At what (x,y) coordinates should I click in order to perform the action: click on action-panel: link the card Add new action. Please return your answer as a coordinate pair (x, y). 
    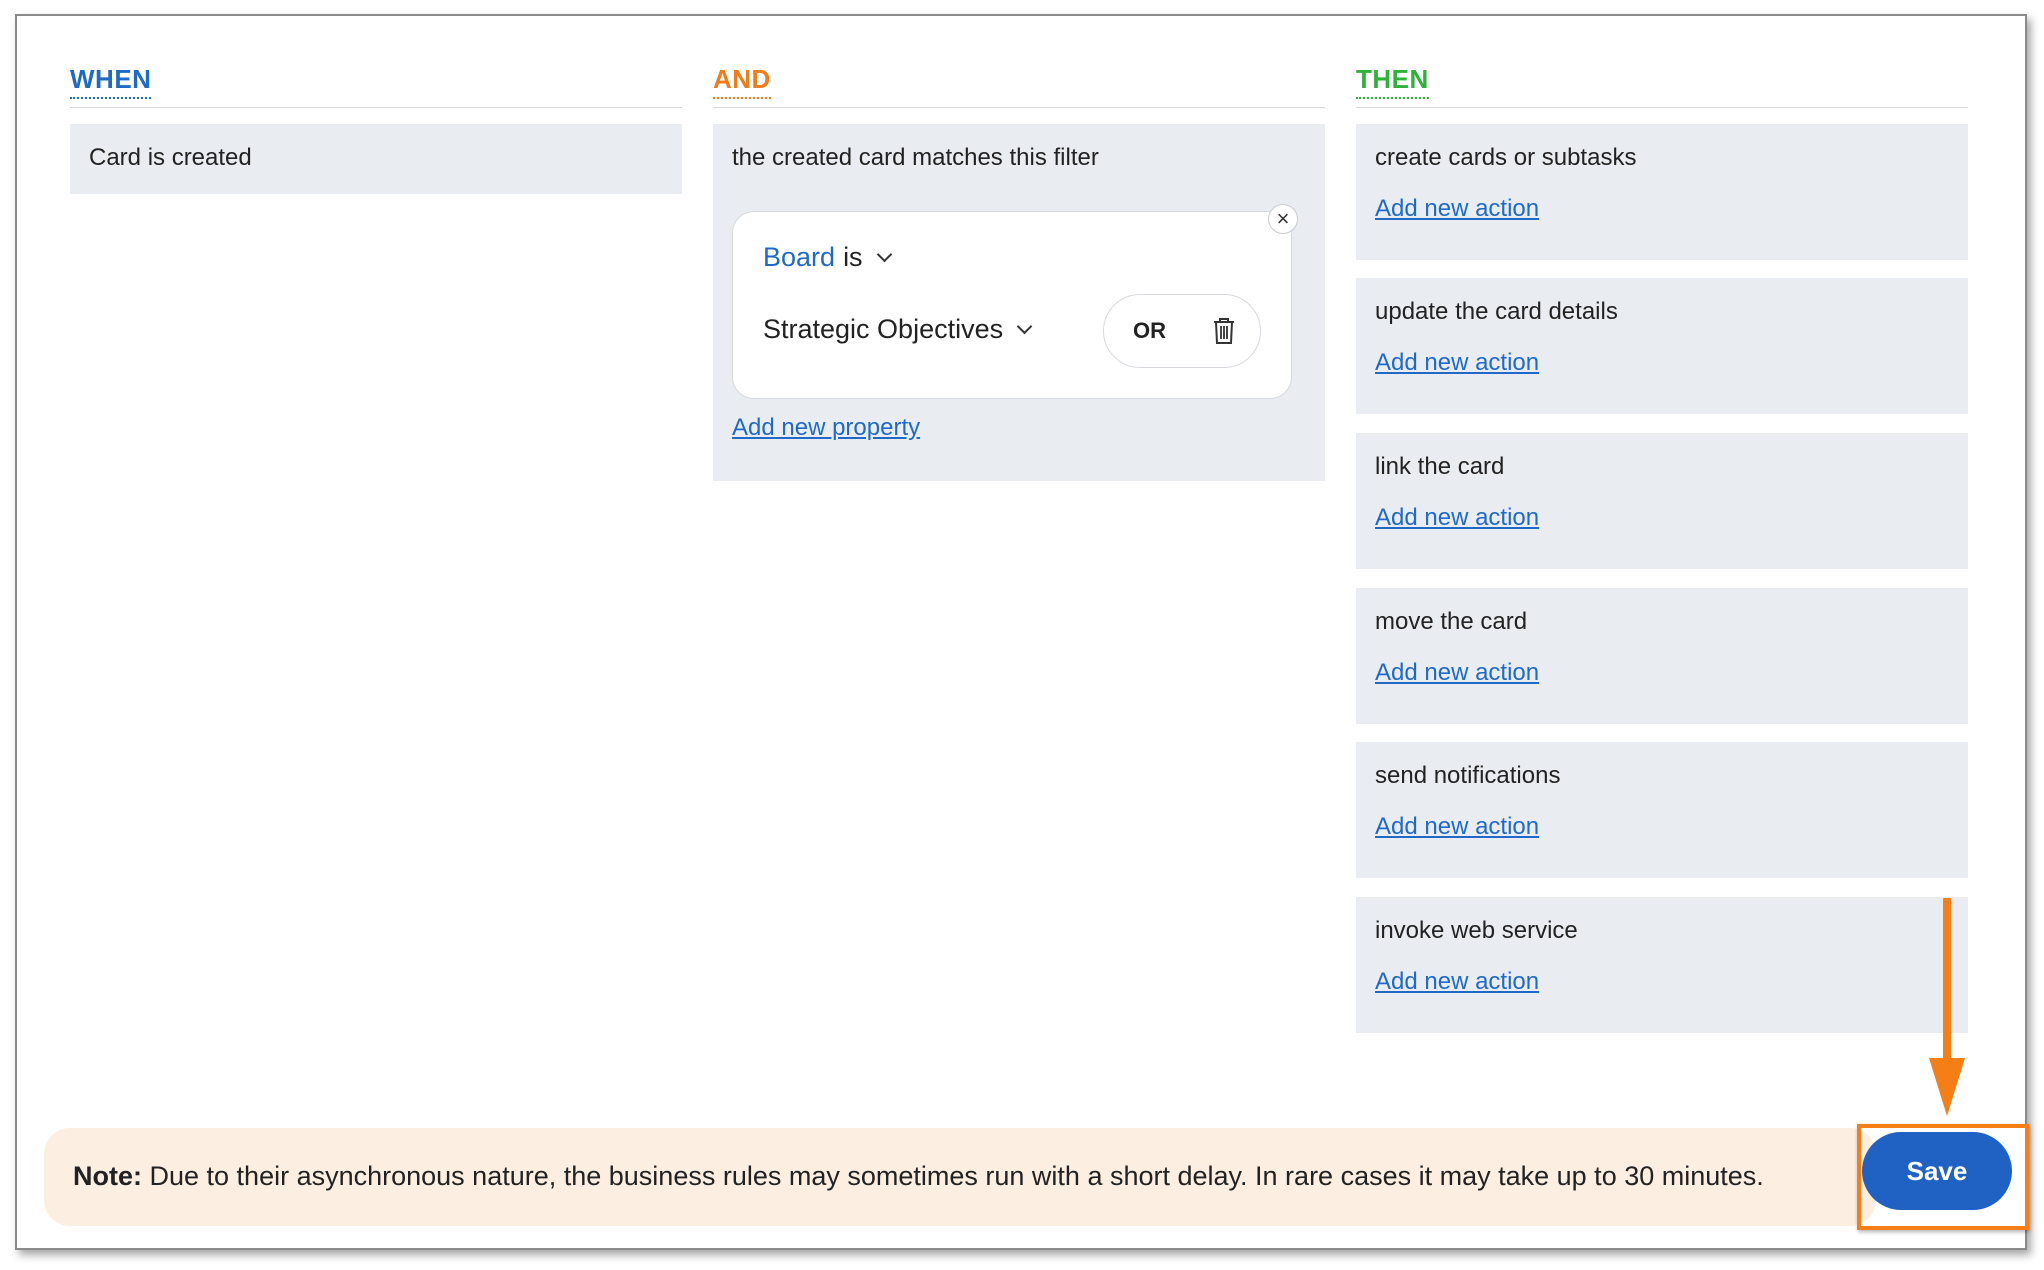
    Looking at the image, I should click on (1662, 501).